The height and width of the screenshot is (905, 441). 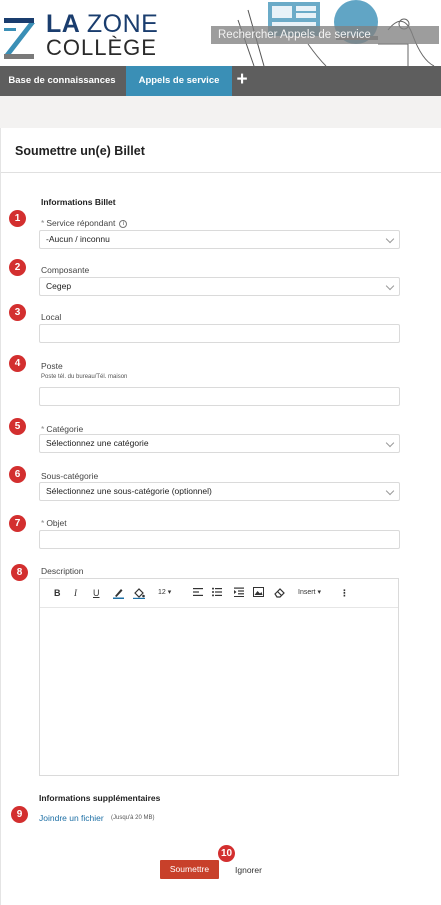 I want to click on site-logo: LA ZONE COLLÈGE, so click(x=82, y=38).